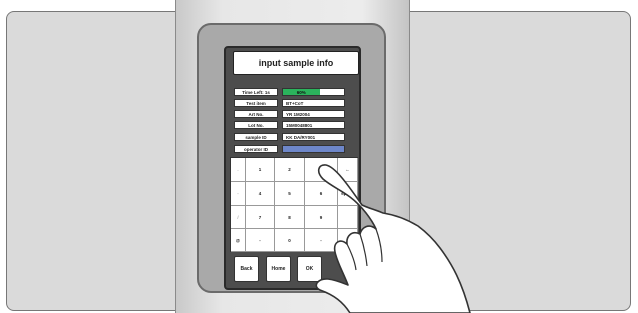 This screenshot has height=313, width=638. I want to click on progress-fill: 60%, so click(301, 92).